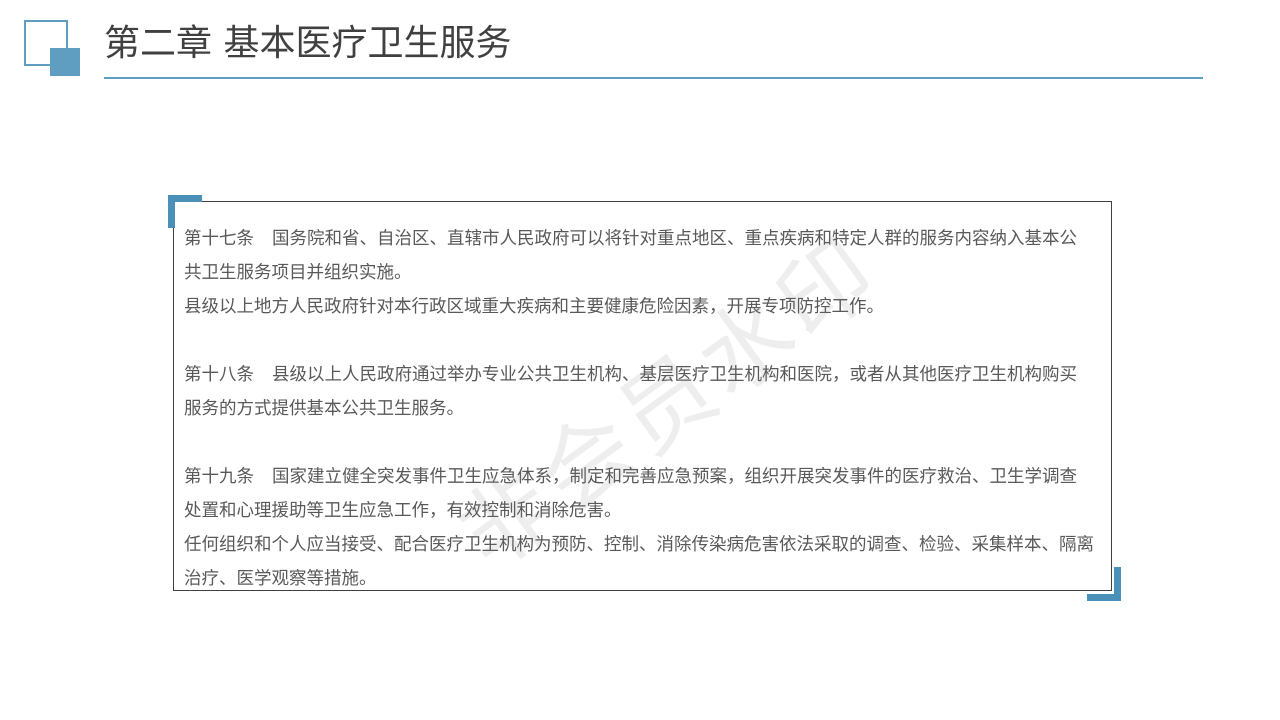 This screenshot has width=1280, height=720. Describe the element at coordinates (308, 43) in the screenshot. I see `page-title: 第二章 基本医疗卫生服务` at that location.